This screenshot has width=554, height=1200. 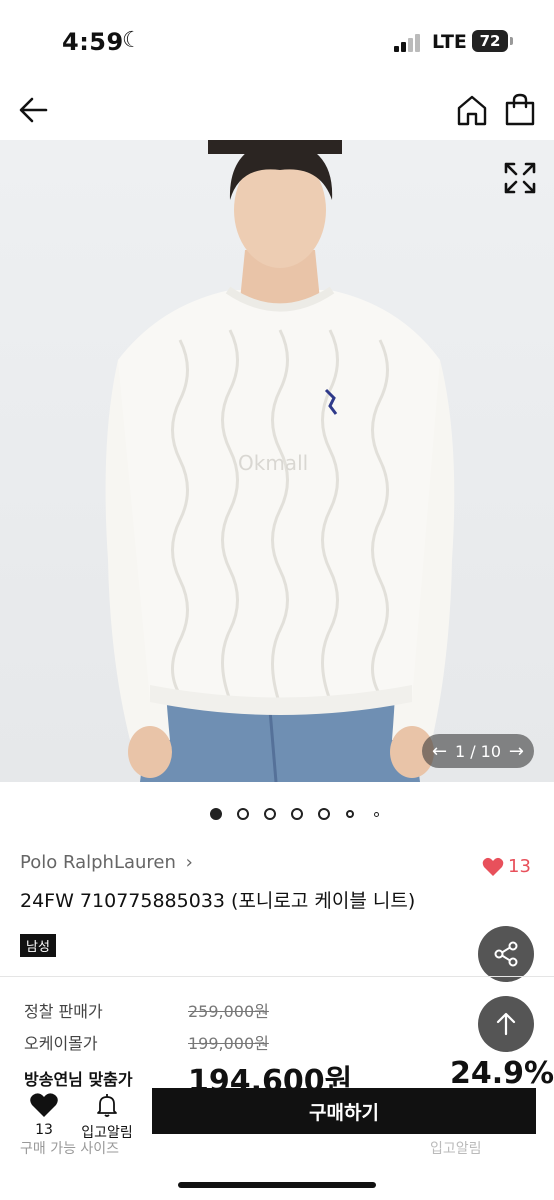 What do you see at coordinates (277, 1144) in the screenshot?
I see `bottom-action-bar: 13 입고알림 구매하기 구매 가능 사이즈 입고알림` at bounding box center [277, 1144].